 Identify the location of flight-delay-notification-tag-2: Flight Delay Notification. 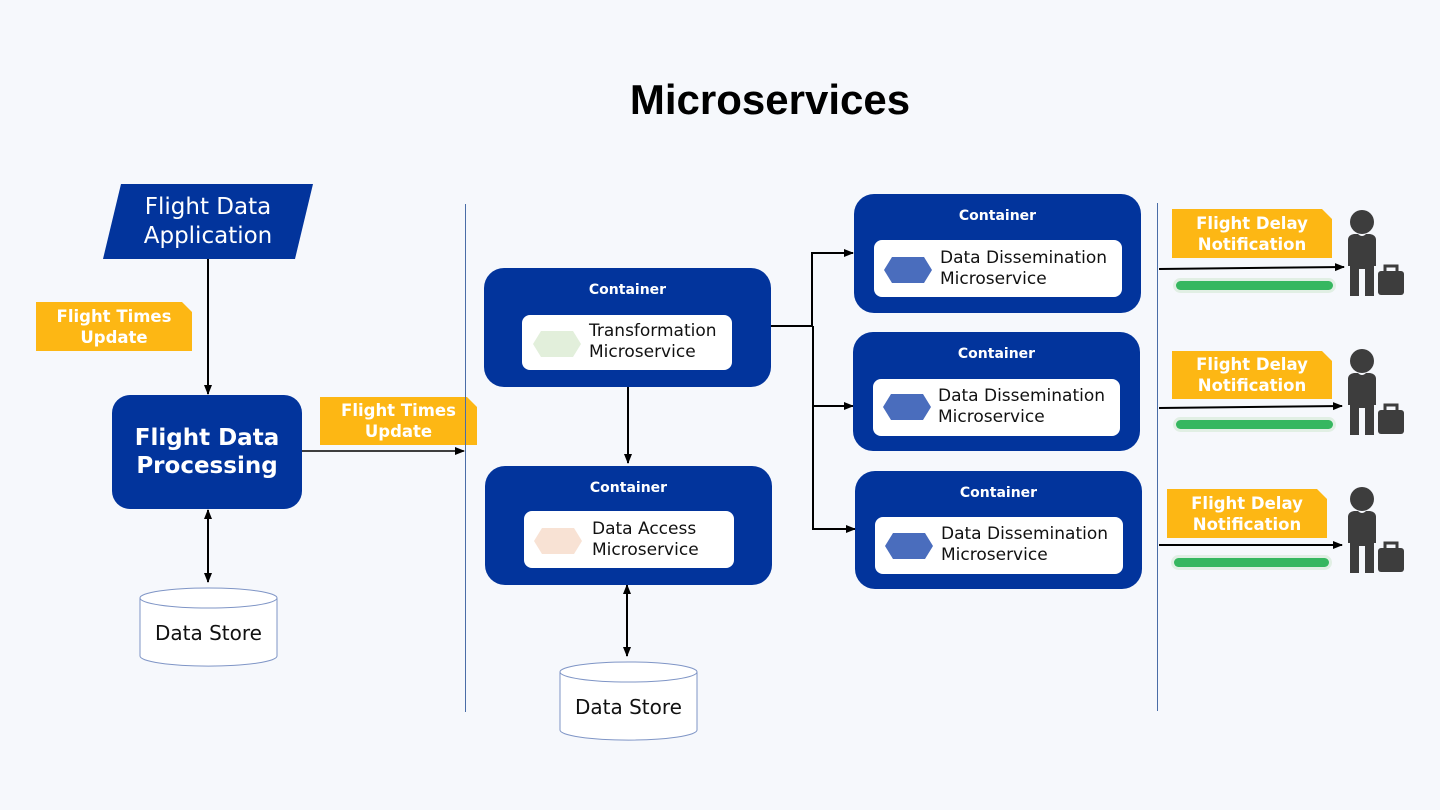
(1252, 375).